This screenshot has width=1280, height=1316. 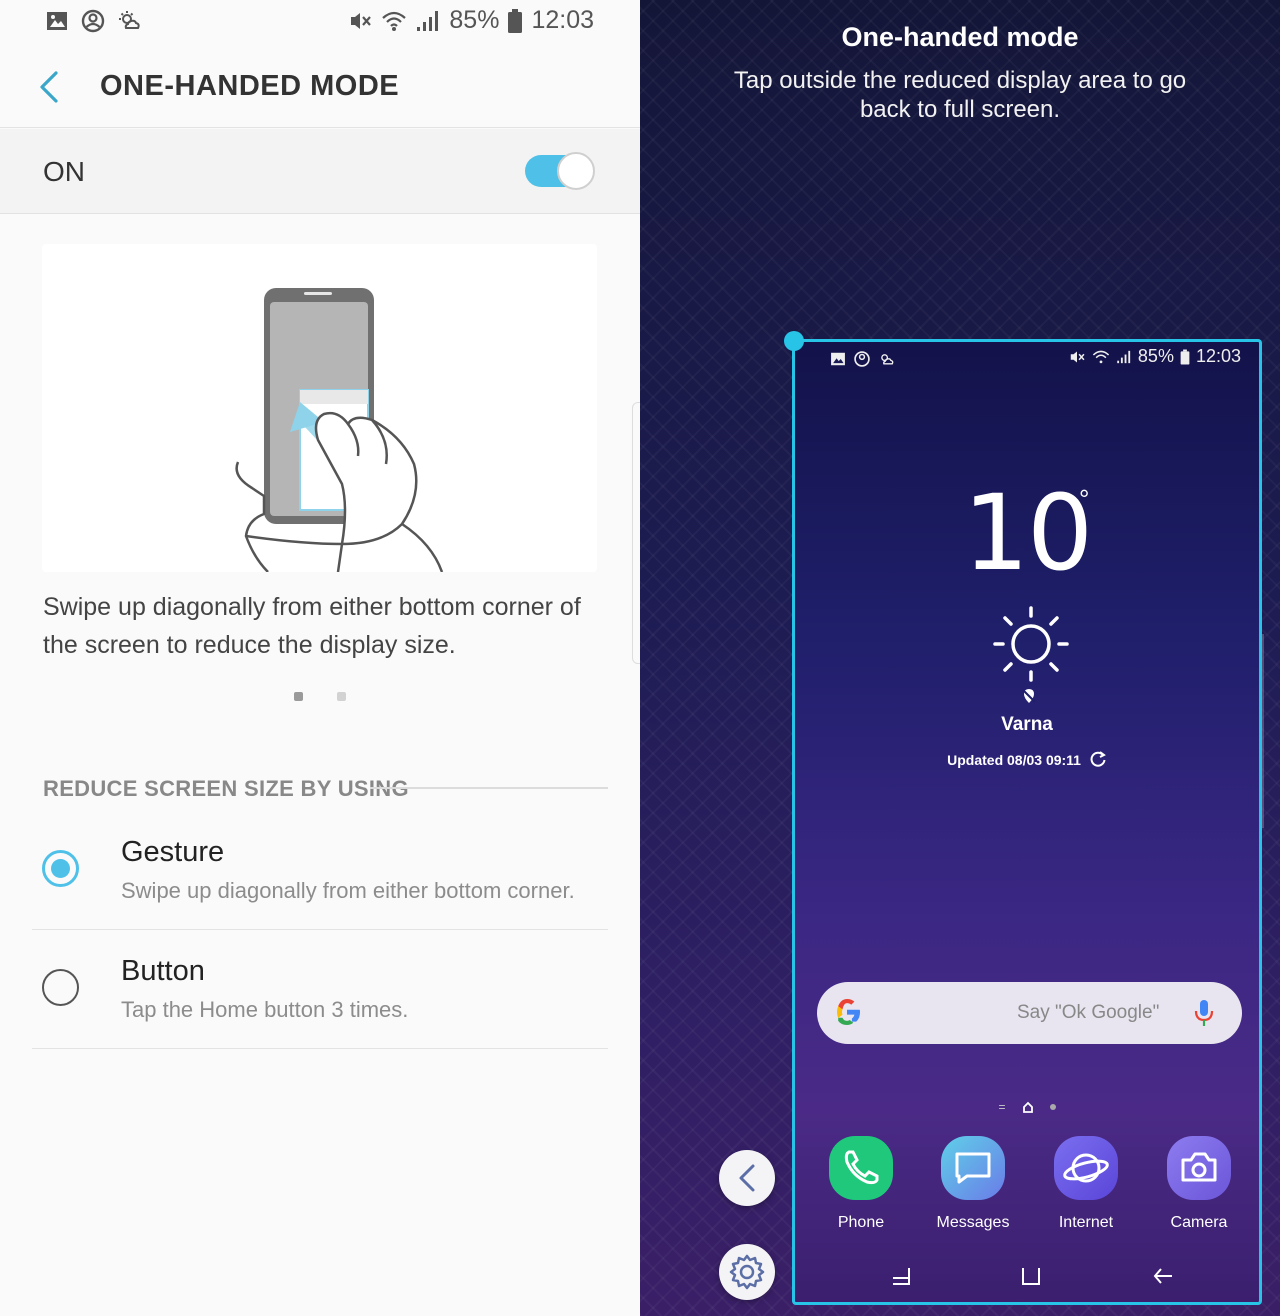 What do you see at coordinates (265, 1009) in the screenshot?
I see `option-subtitle: Tap the Home button 3 times.` at bounding box center [265, 1009].